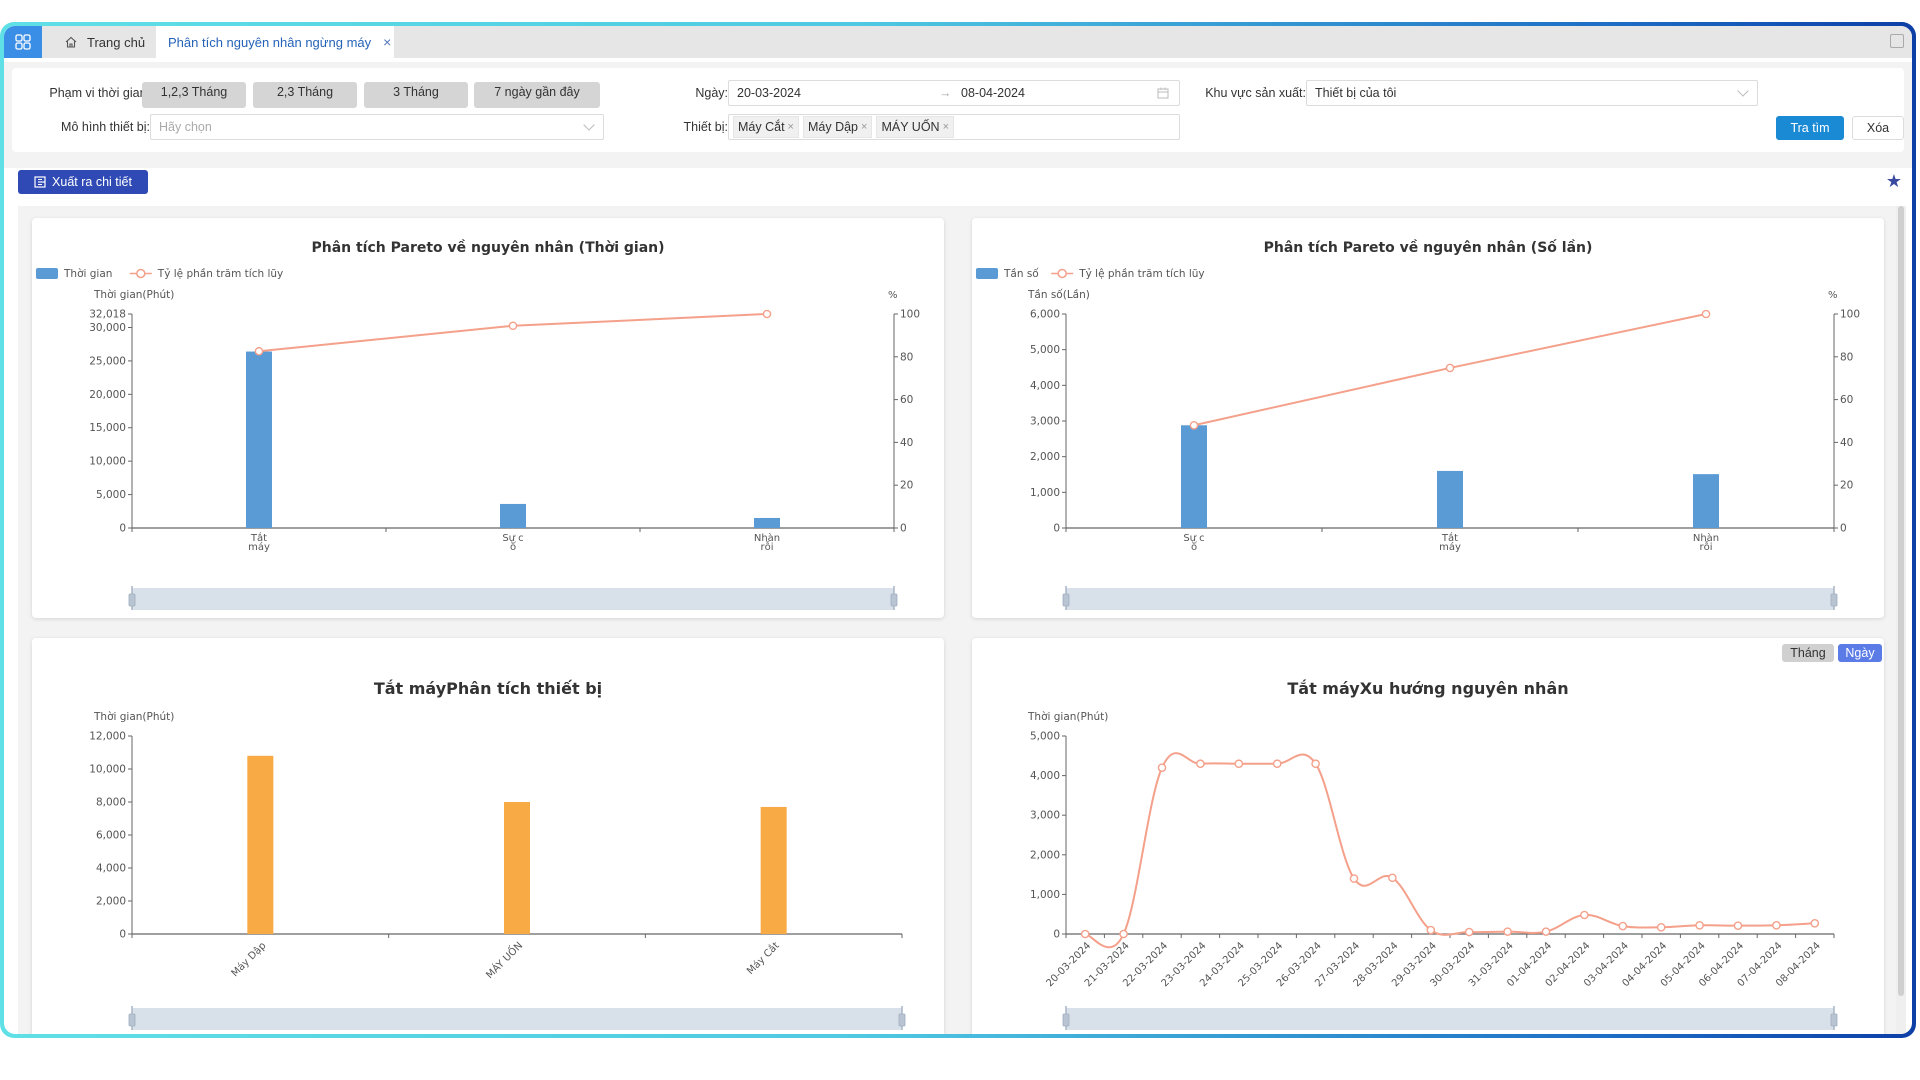  Describe the element at coordinates (1356, 93) in the screenshot. I see `area-value: Thiết bị của tôi` at that location.